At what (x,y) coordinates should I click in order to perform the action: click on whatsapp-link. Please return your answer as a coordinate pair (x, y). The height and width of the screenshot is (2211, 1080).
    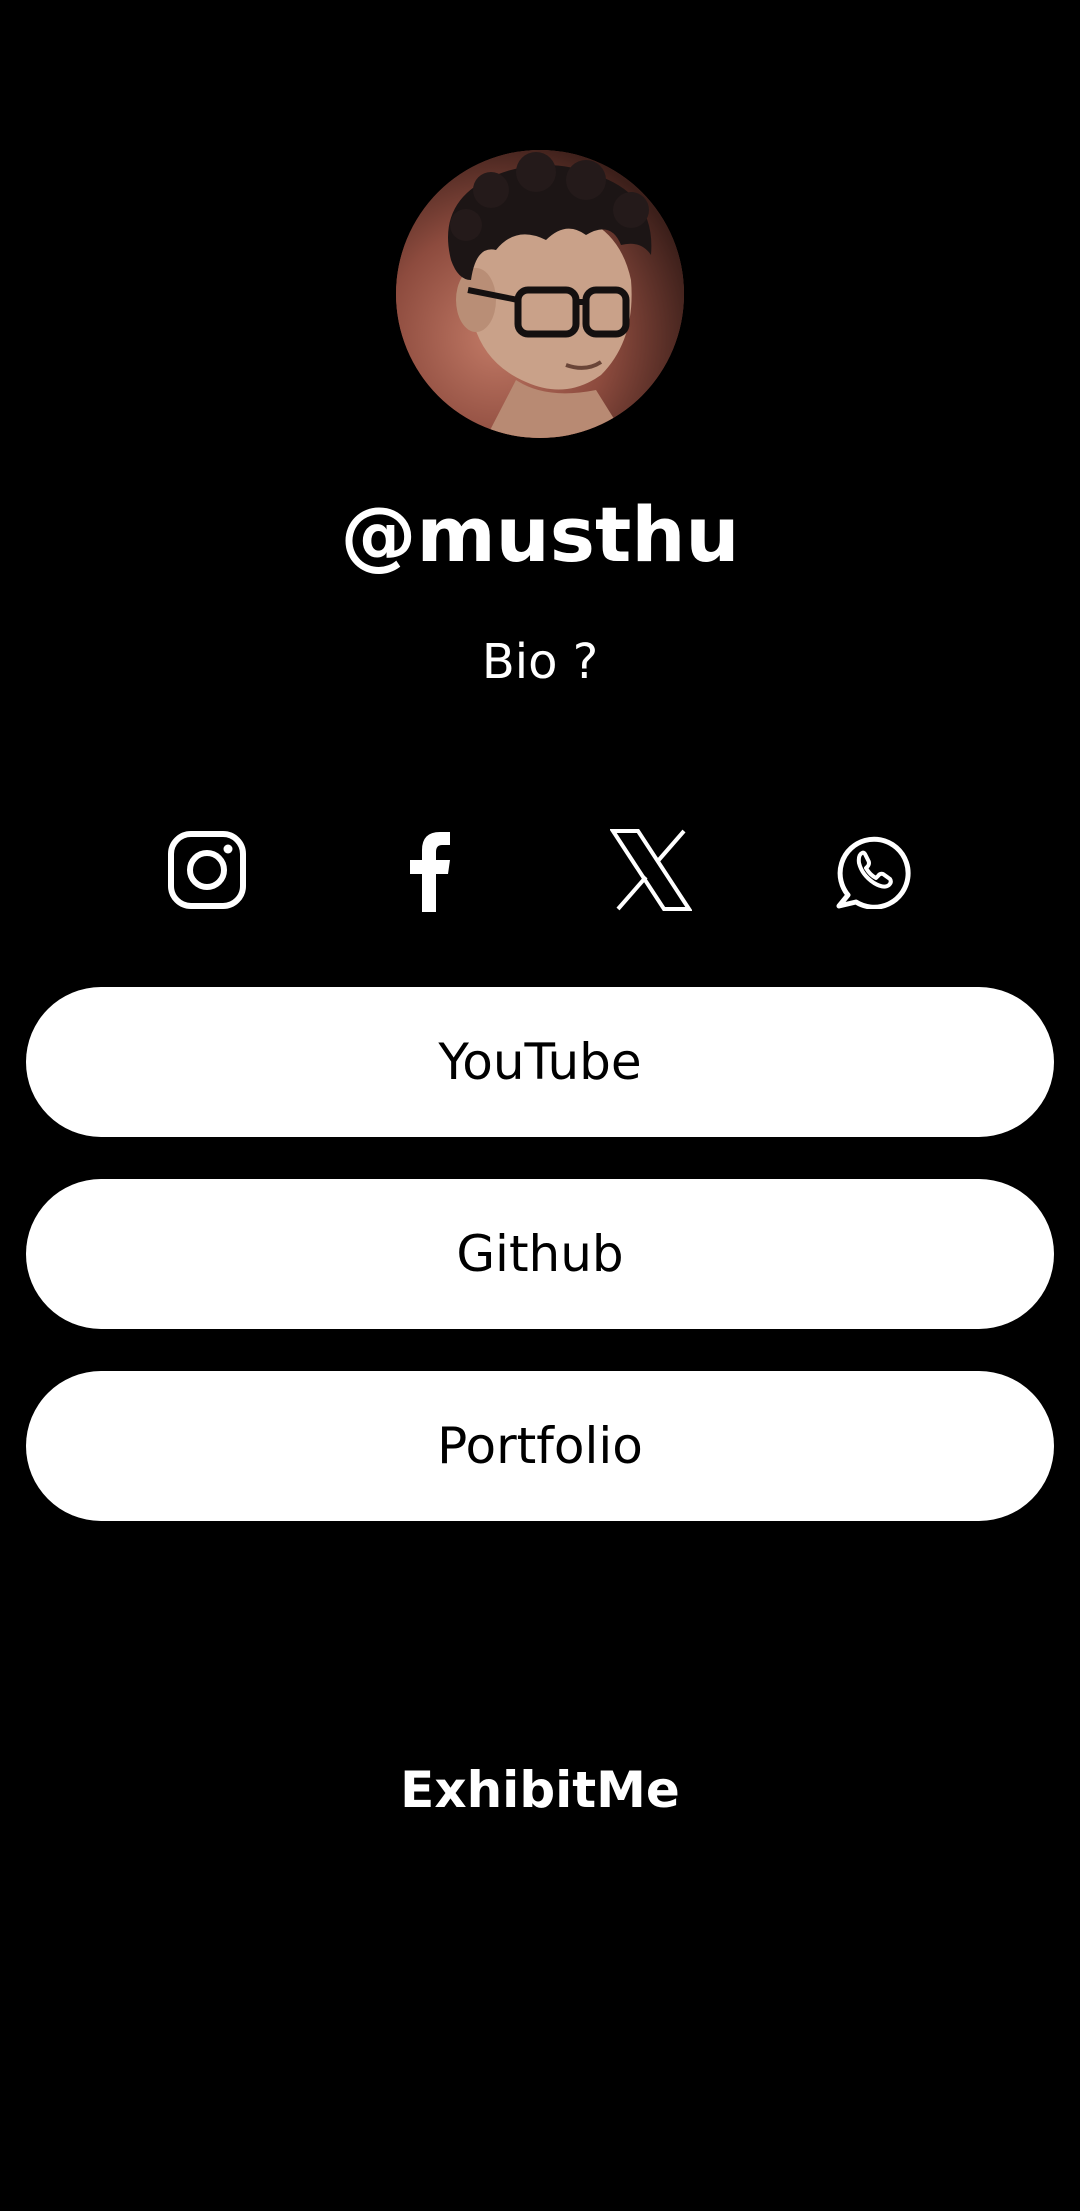
    Looking at the image, I should click on (873, 870).